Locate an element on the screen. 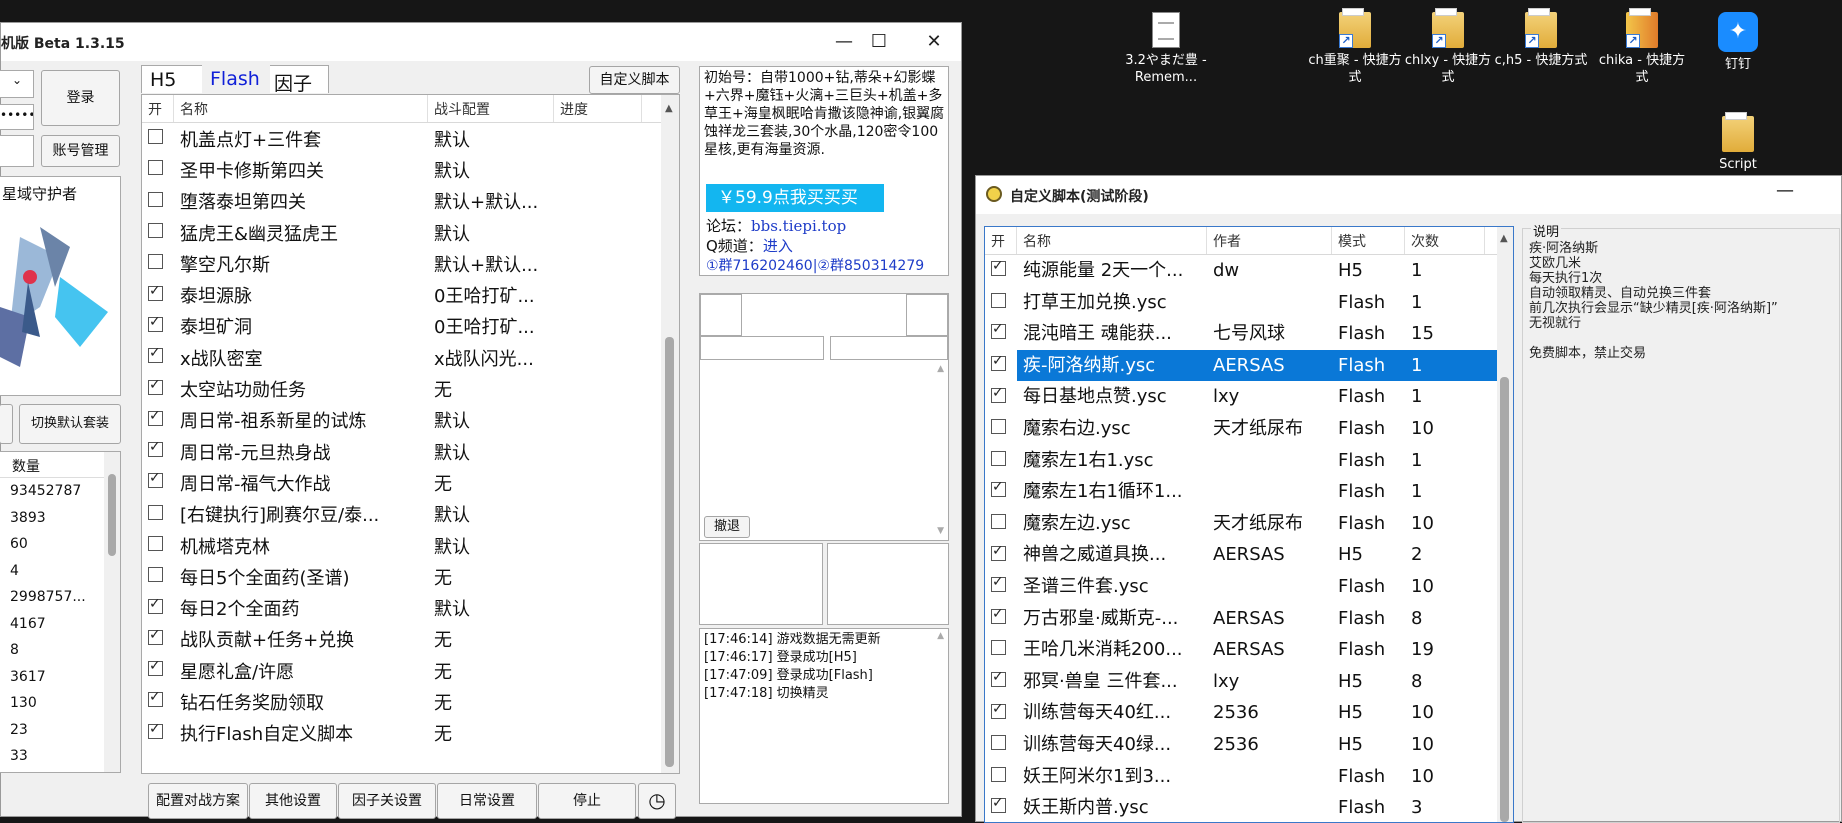  custom-script-button: 自定义脚本 is located at coordinates (634, 80).